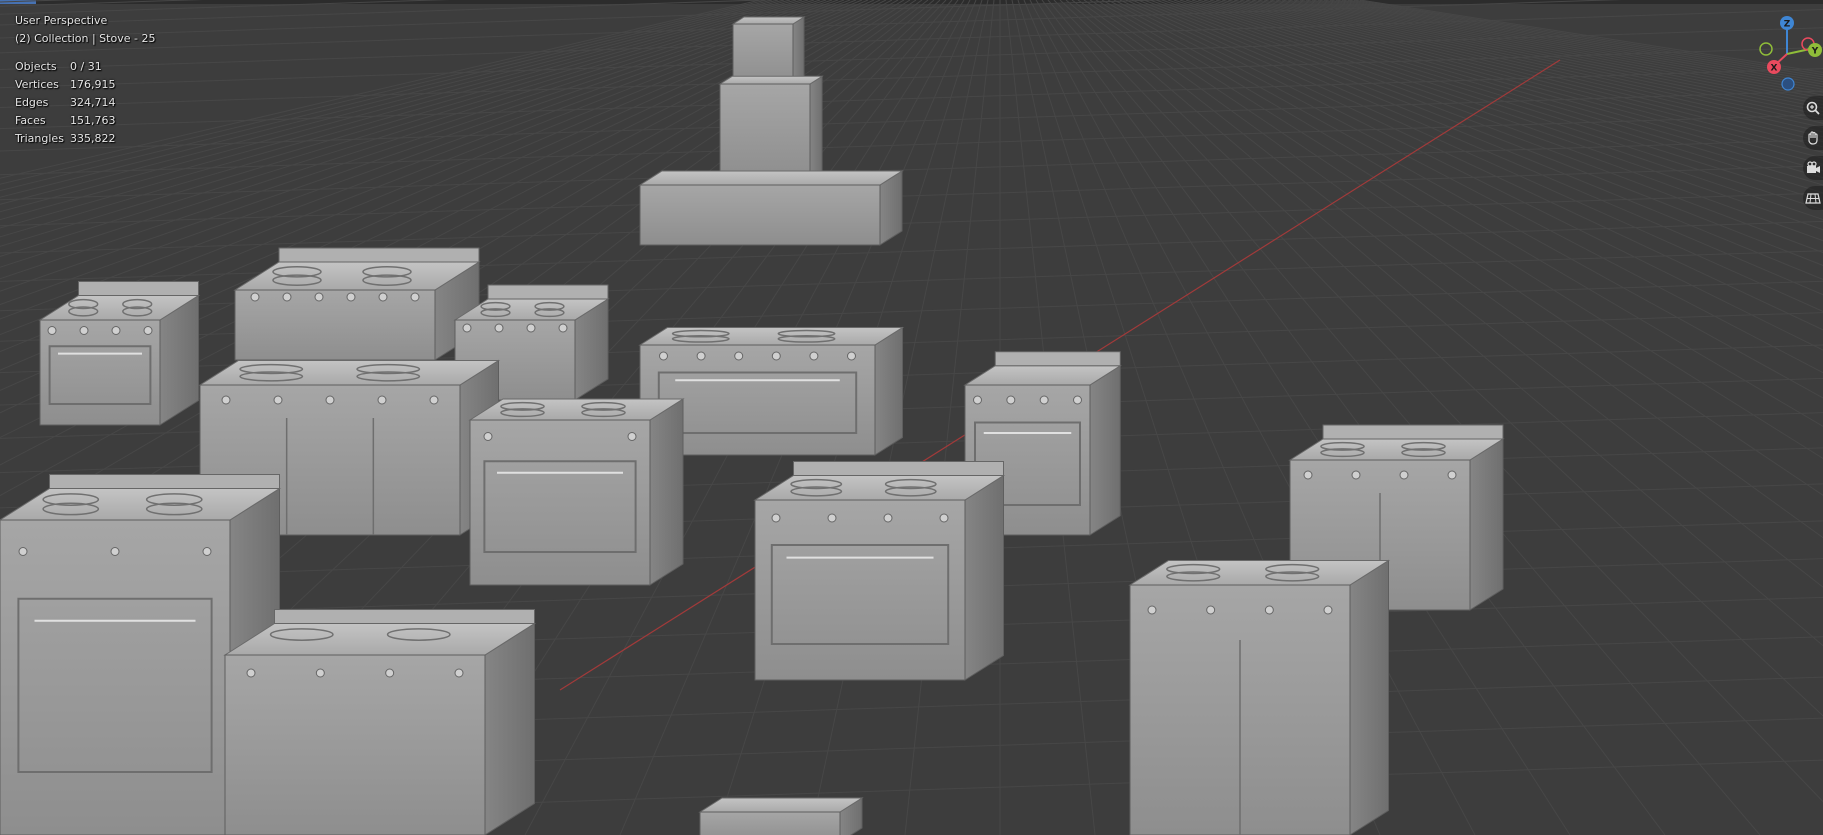 This screenshot has width=1823, height=835. What do you see at coordinates (771, 208) in the screenshot?
I see `range-hood` at bounding box center [771, 208].